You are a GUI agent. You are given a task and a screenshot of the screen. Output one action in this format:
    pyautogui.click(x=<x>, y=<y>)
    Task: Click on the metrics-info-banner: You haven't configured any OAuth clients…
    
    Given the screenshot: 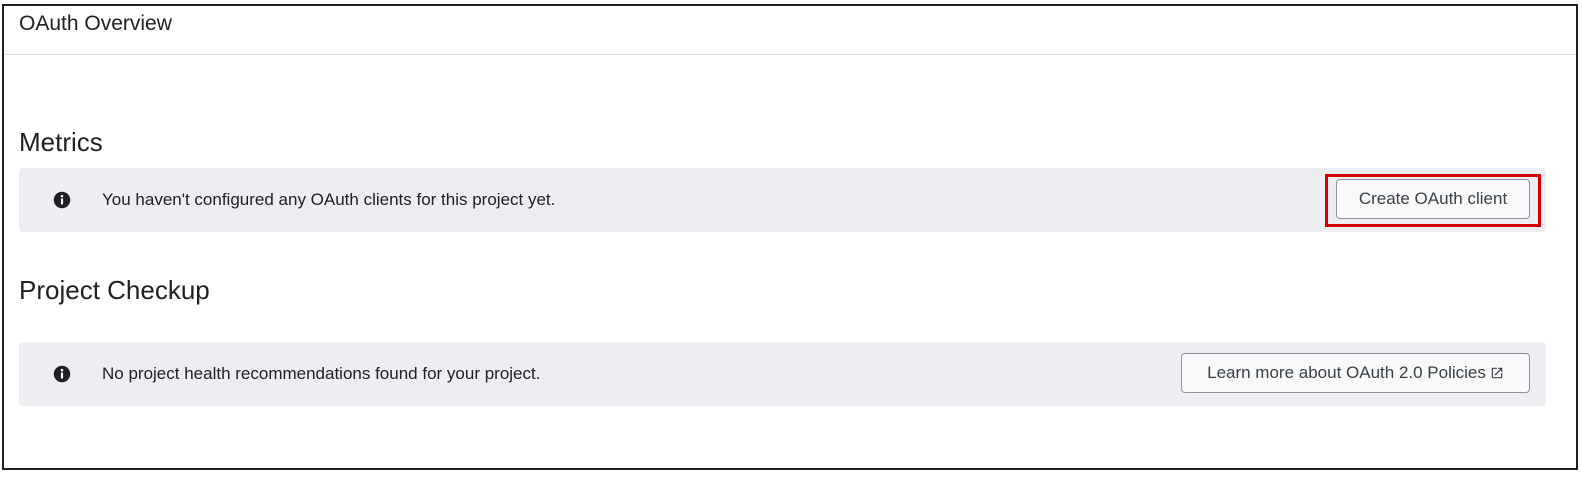 What is the action you would take?
    pyautogui.click(x=782, y=200)
    